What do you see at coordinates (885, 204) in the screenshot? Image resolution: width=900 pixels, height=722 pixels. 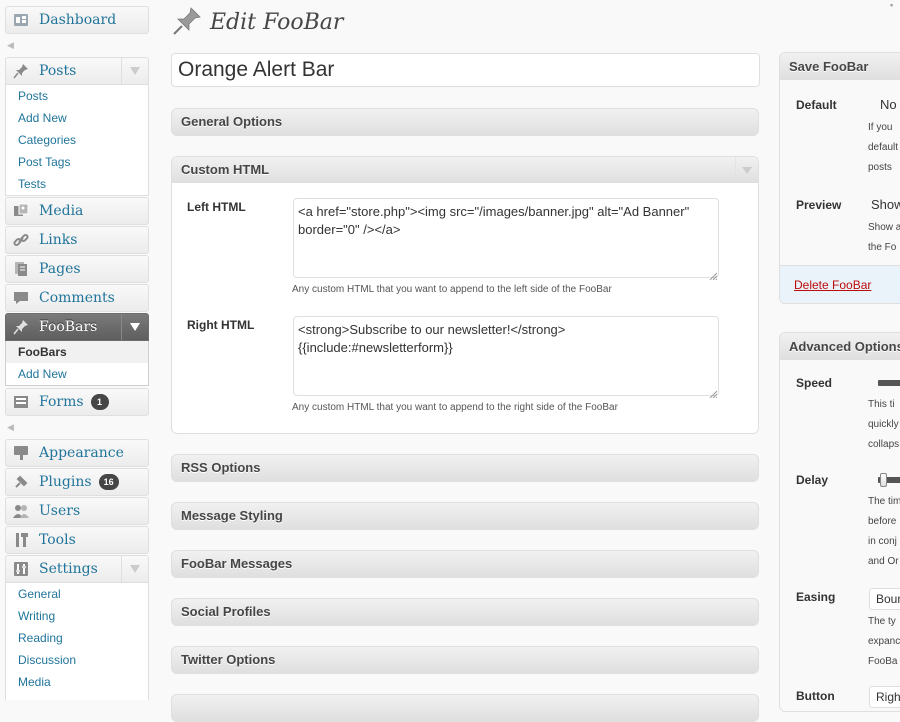 I see `preview-value: Show` at bounding box center [885, 204].